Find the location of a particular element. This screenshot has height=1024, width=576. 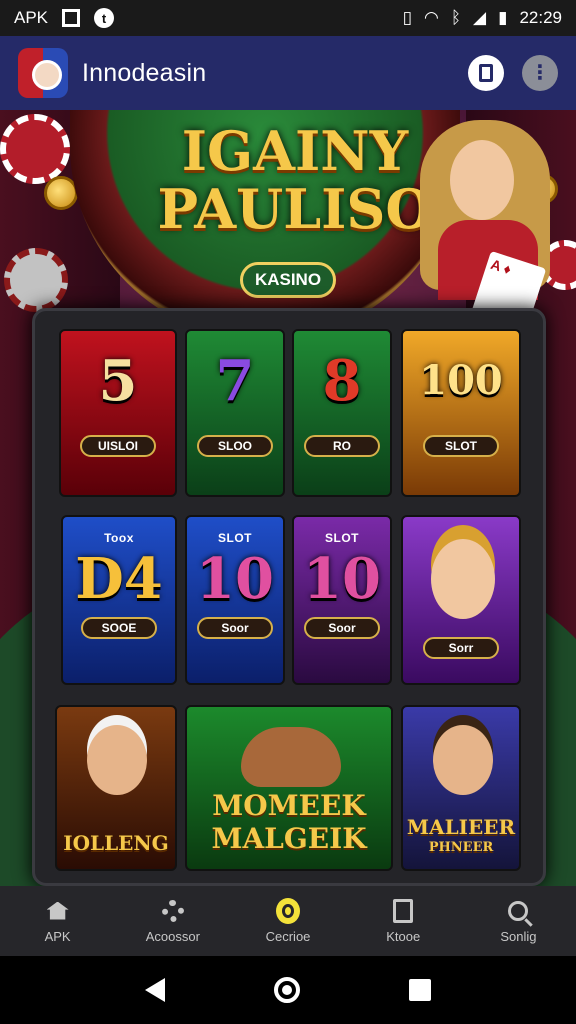

carrier-label: APK is located at coordinates (31, 17).